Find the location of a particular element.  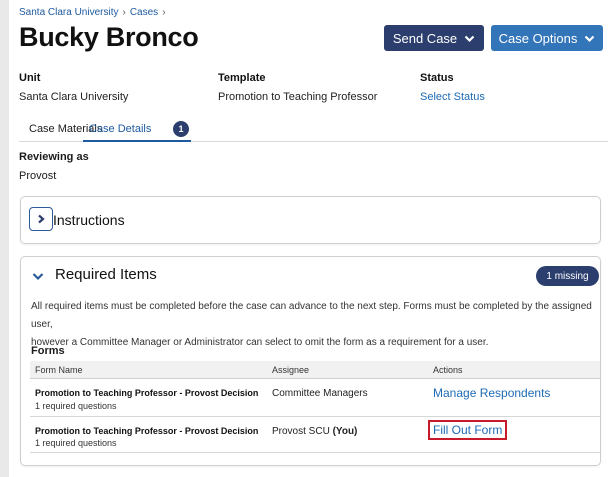

column-header-form-name: Form Name is located at coordinates (59, 370).